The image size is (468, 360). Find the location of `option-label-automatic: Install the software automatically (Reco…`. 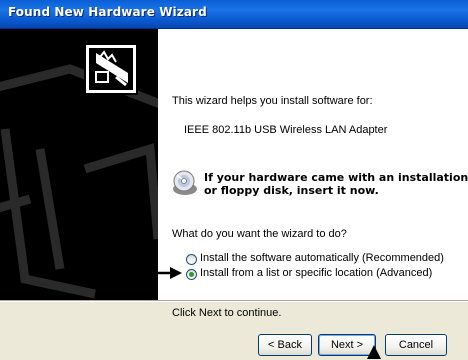

option-label-automatic: Install the software automatically (Reco… is located at coordinates (322, 258).